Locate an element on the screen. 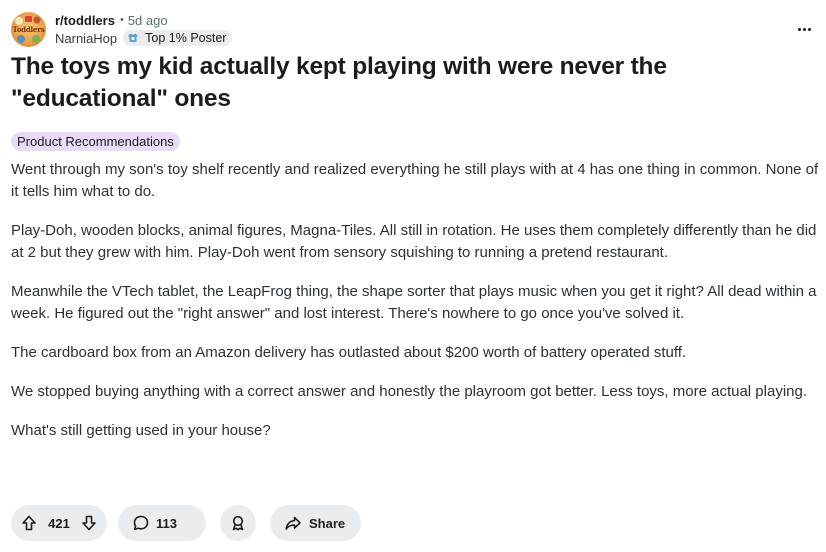  subreddit-avatar-logo: Toddlers is located at coordinates (28, 29).